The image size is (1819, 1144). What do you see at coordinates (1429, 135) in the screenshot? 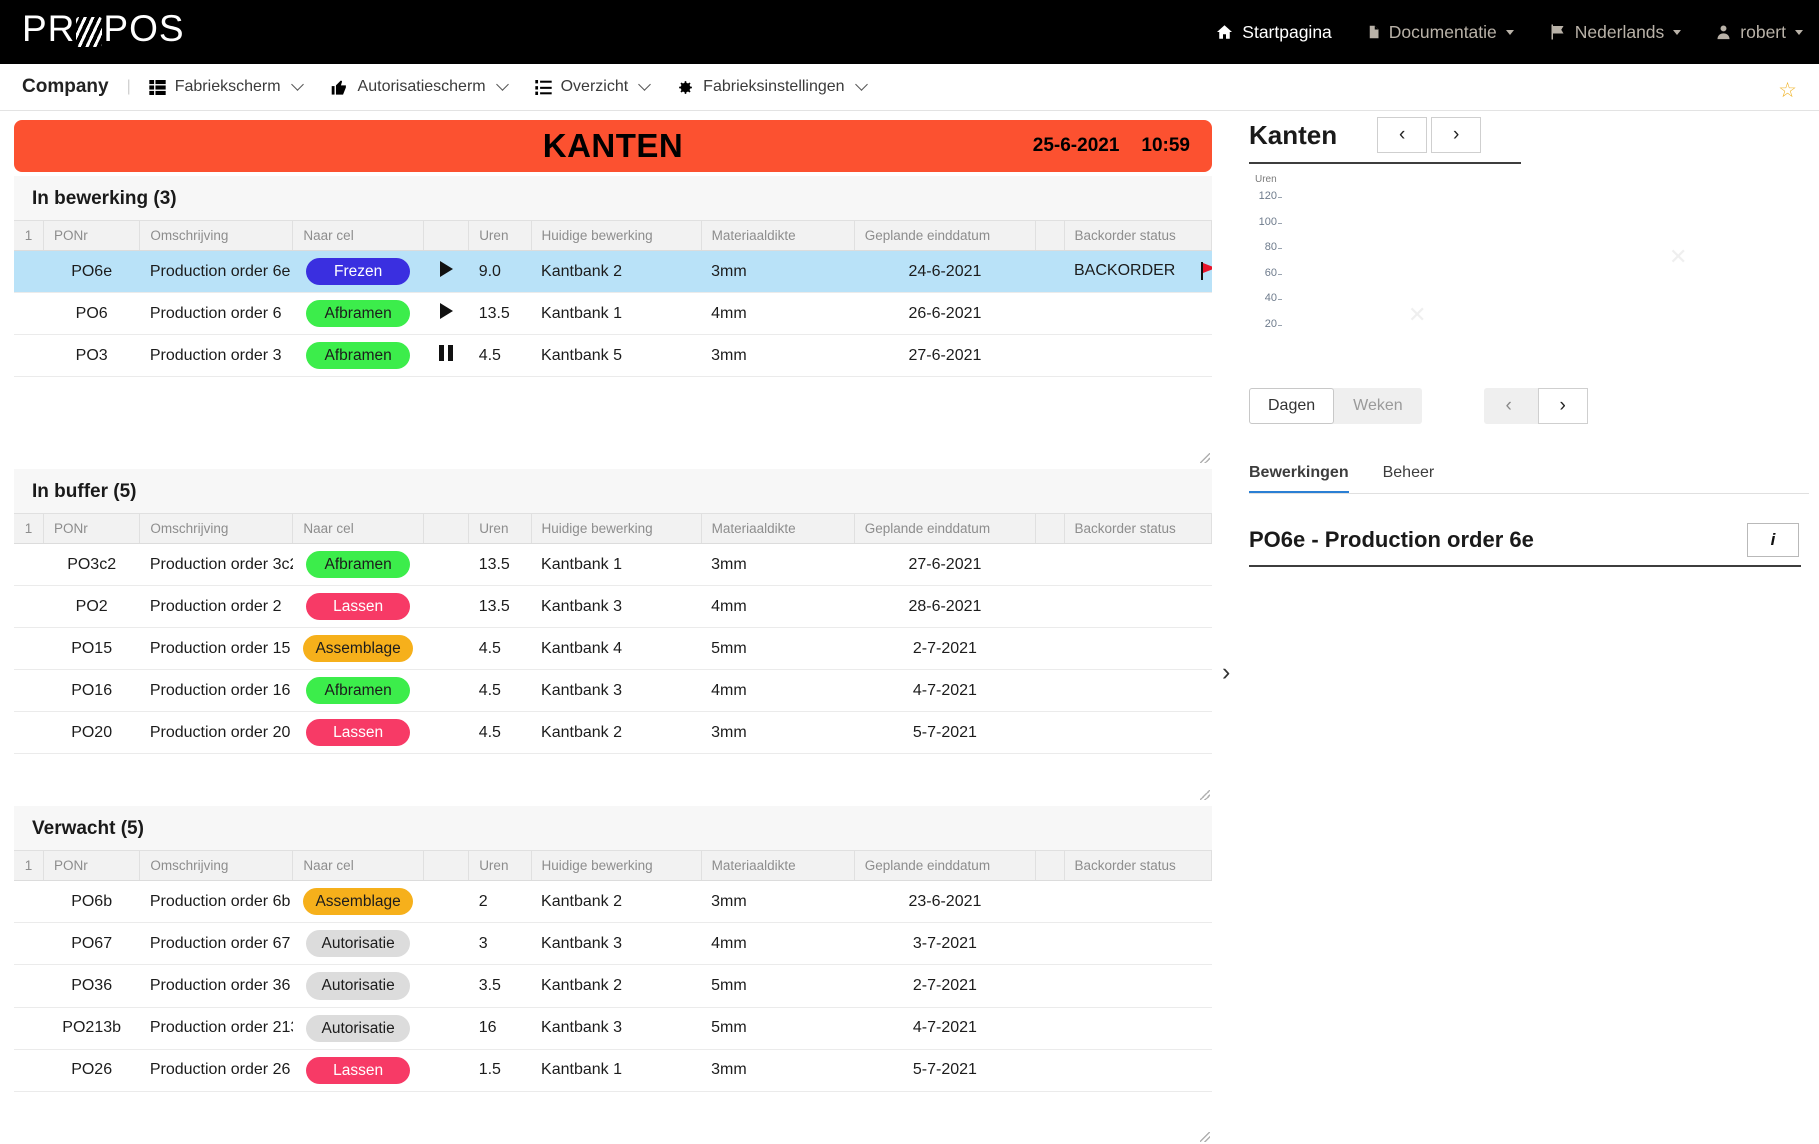
I see `chart-nav-buttons: ‹ ›` at bounding box center [1429, 135].